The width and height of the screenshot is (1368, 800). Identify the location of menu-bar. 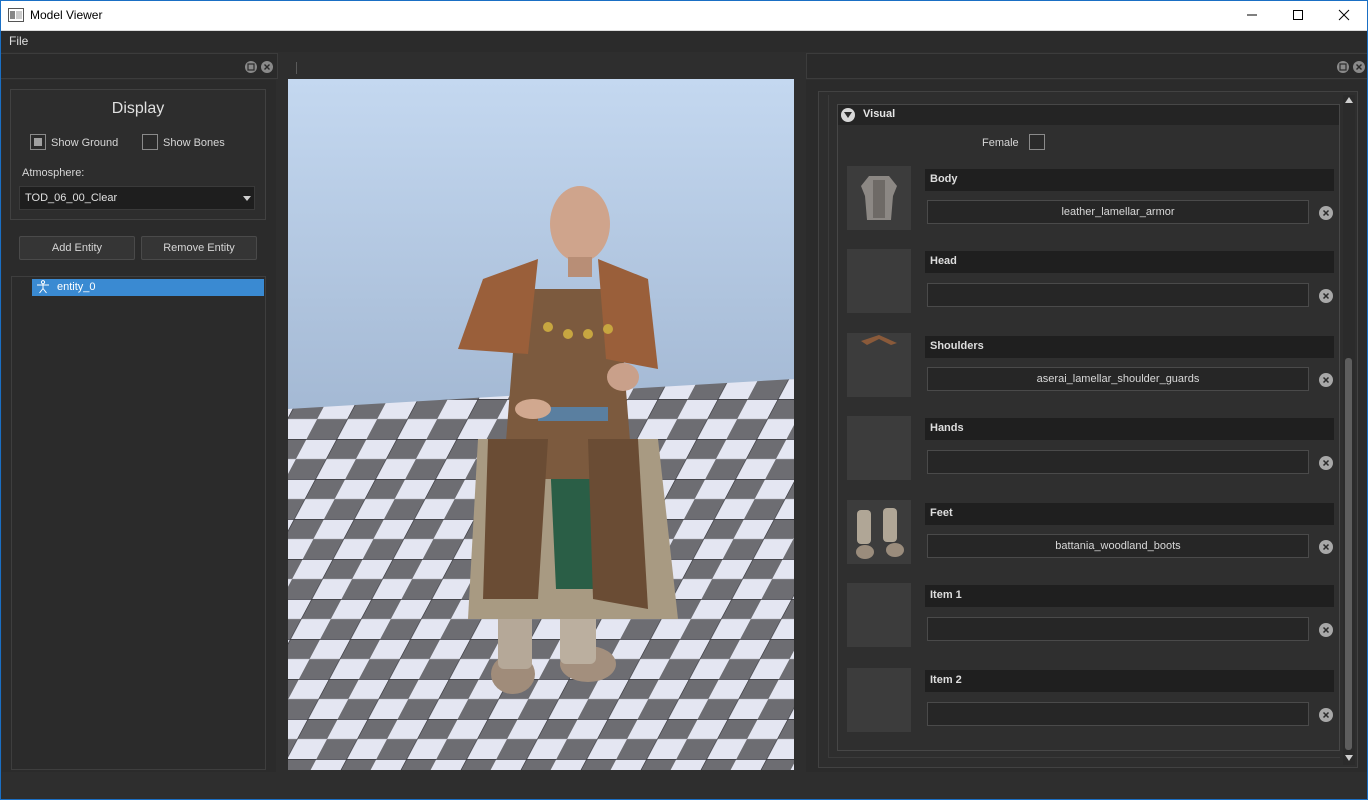
(684, 41).